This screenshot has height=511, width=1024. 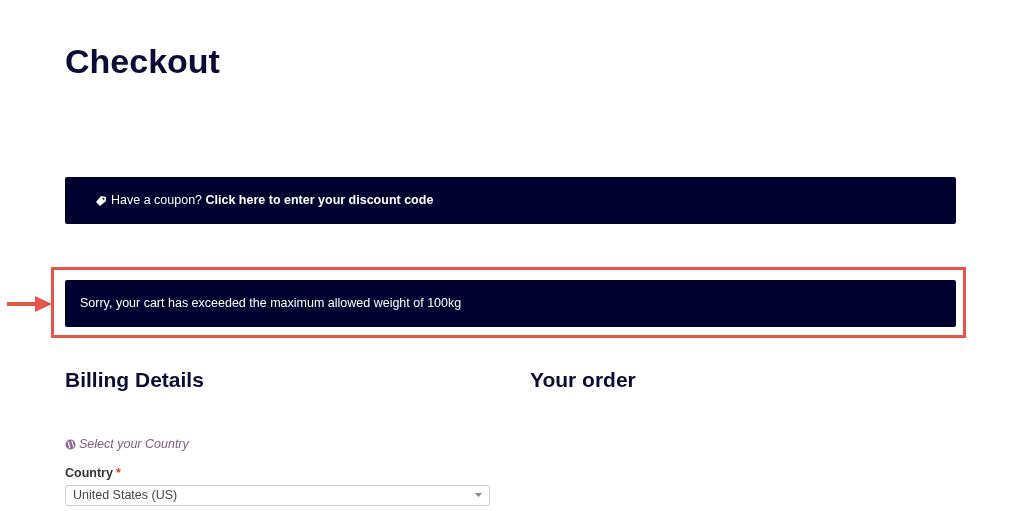 What do you see at coordinates (319, 200) in the screenshot?
I see `discount-code-link: Click here to enter your discount code` at bounding box center [319, 200].